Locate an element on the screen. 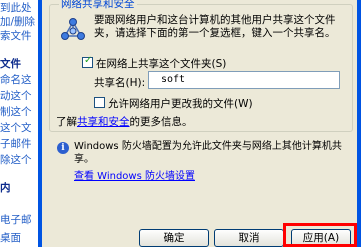 The height and width of the screenshot is (247, 361). ok-button: 确定 is located at coordinates (174, 238).